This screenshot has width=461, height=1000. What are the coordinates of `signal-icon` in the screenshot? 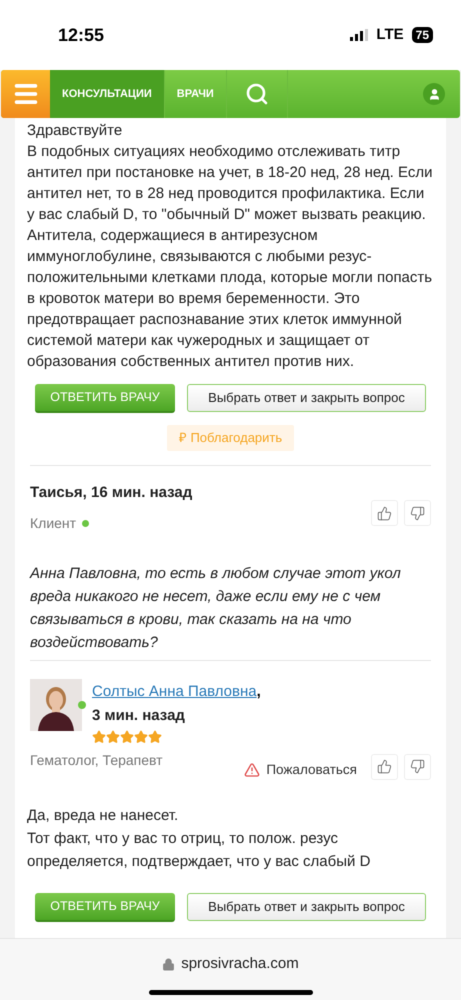 It's located at (359, 35).